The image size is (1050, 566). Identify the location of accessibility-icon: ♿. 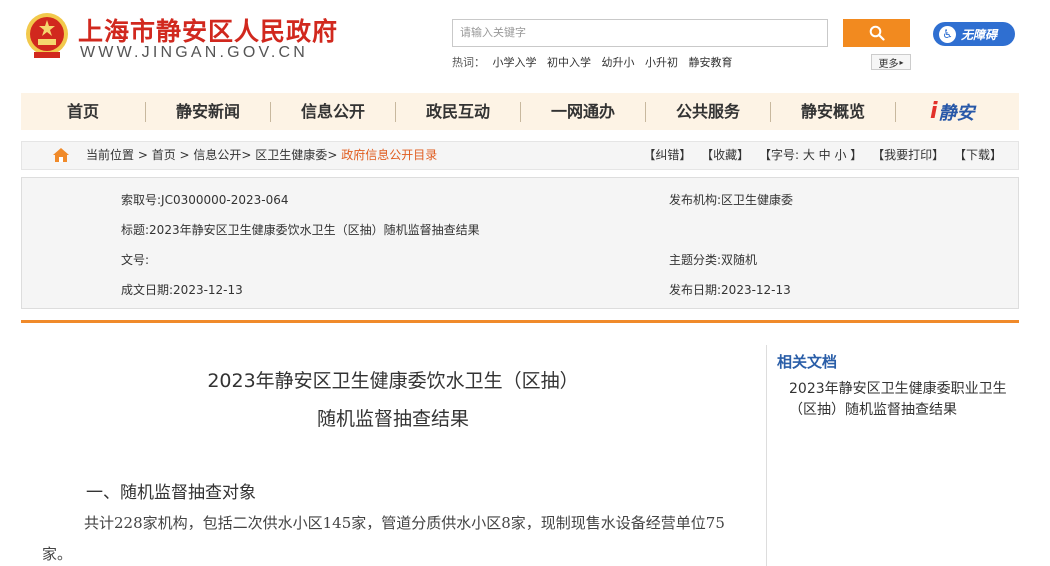
(947, 34).